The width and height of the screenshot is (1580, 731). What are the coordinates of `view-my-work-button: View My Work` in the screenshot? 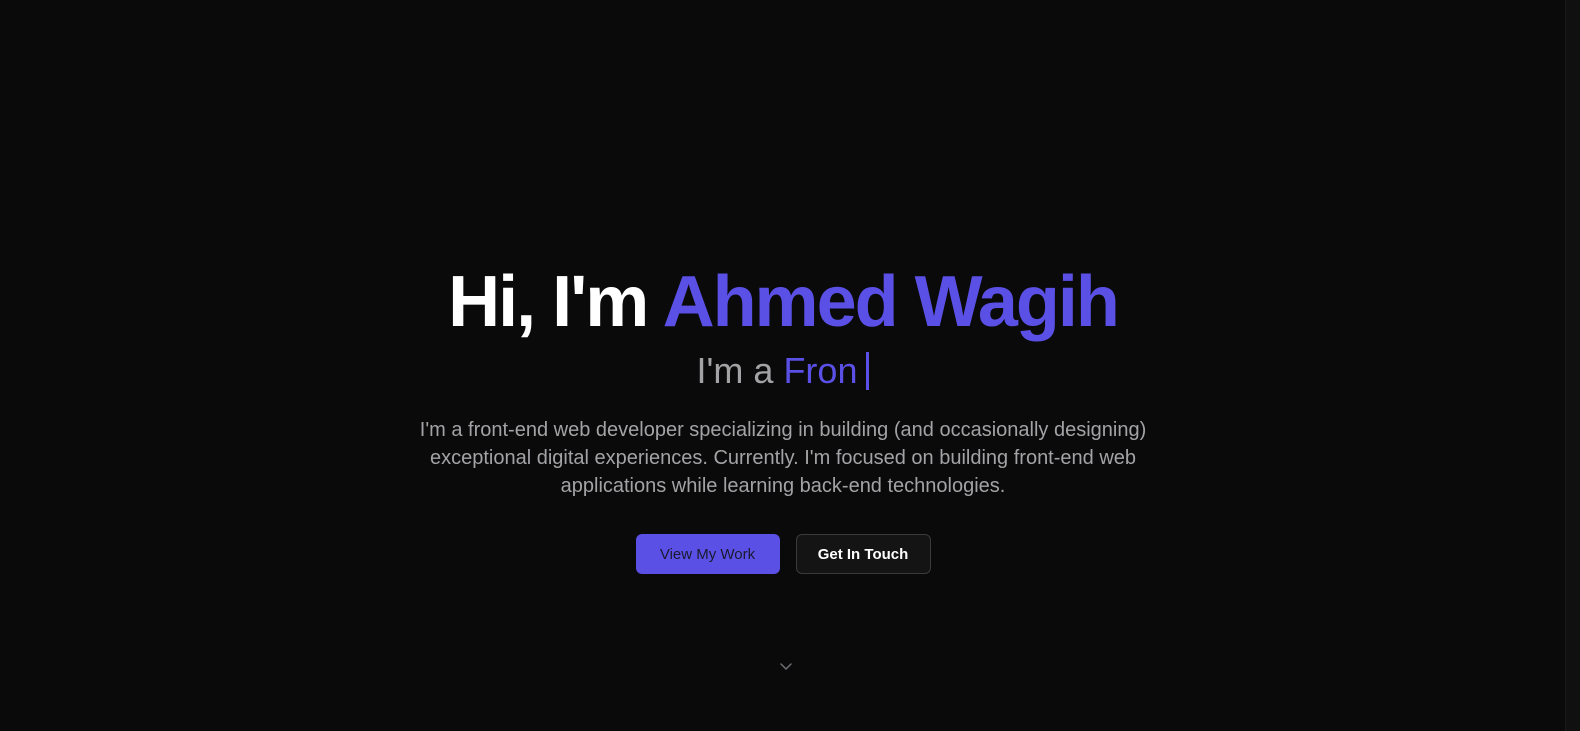 It's located at (707, 554).